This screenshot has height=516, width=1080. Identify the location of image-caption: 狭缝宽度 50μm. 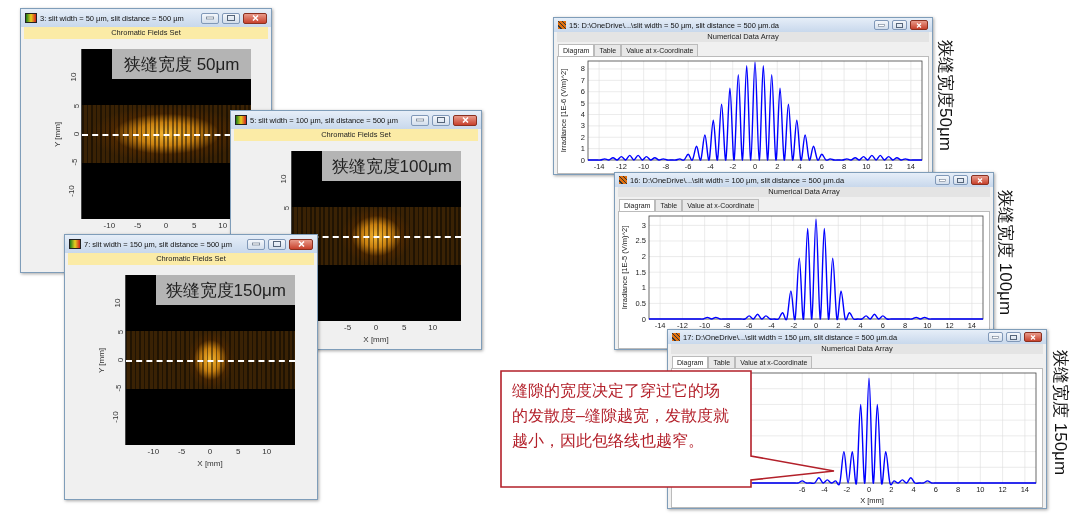
(181, 64).